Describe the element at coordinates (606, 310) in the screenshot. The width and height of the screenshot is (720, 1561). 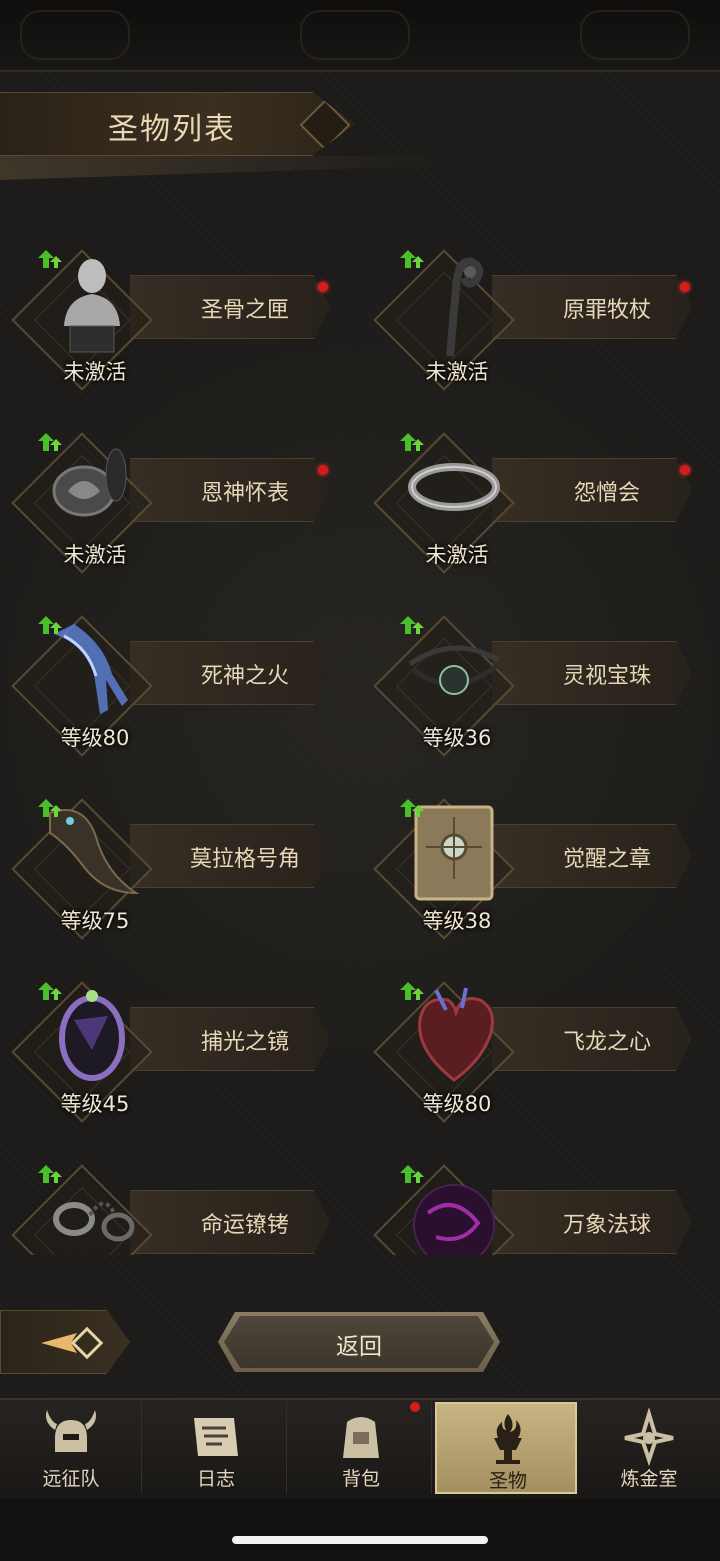
I see `relic-name: 原罪牧杖` at that location.